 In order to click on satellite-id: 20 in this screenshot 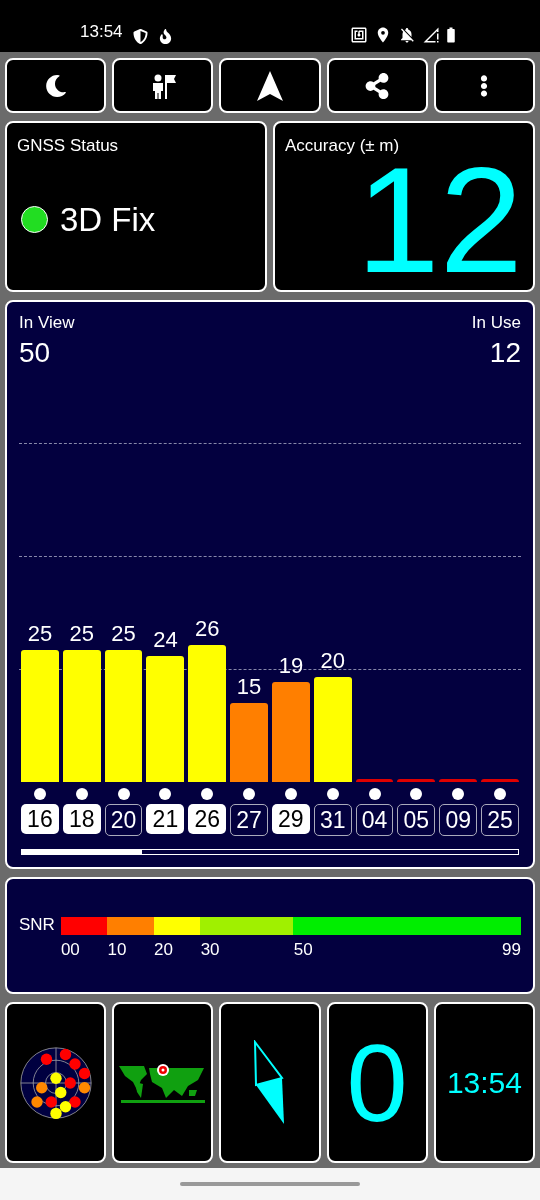, I will do `click(123, 819)`.